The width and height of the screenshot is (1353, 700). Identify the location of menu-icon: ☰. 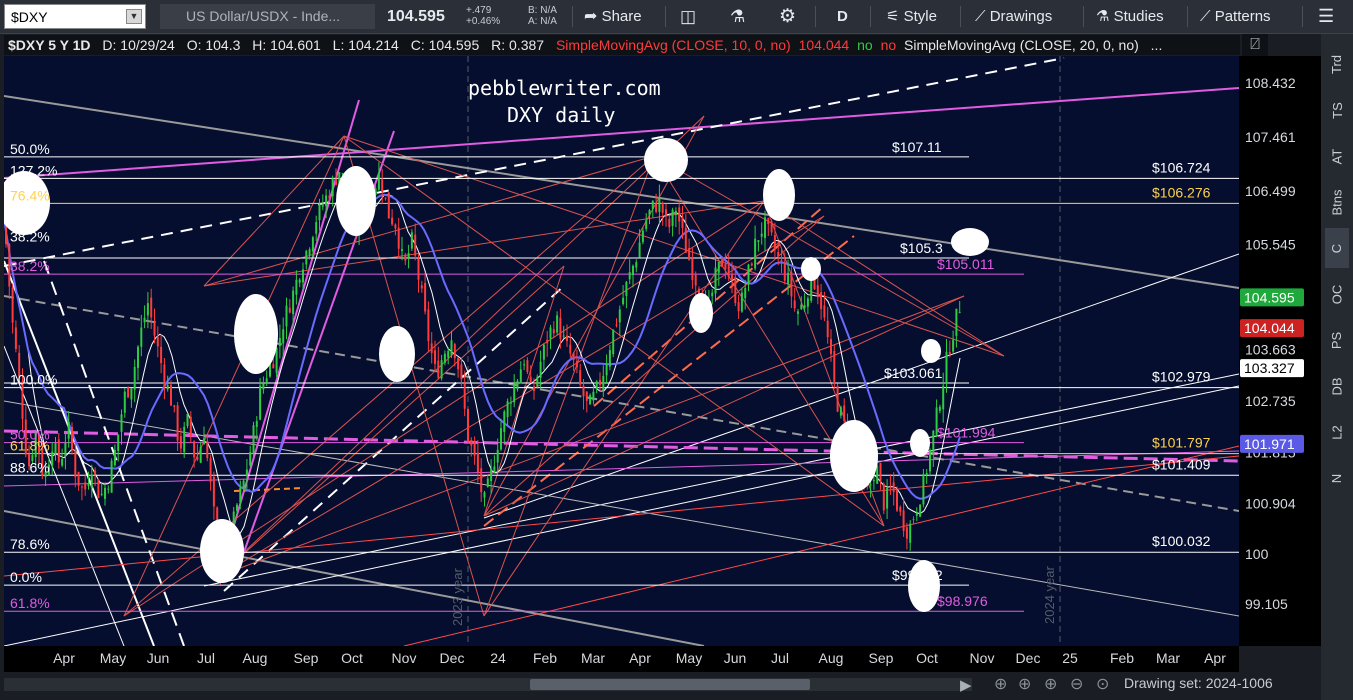
(1326, 16).